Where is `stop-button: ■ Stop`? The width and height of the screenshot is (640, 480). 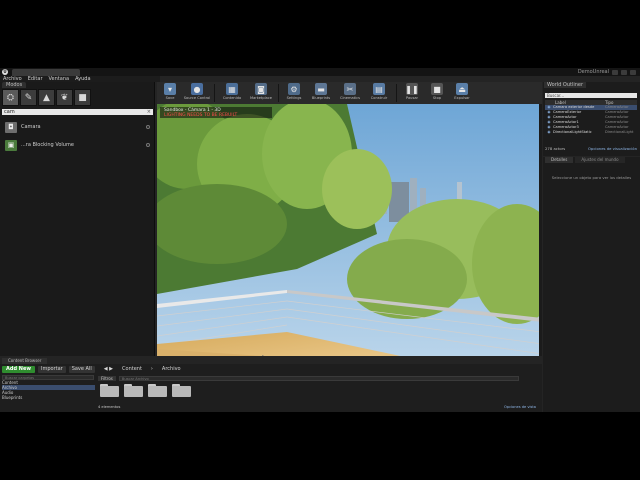 stop-button: ■ Stop is located at coordinates (437, 93).